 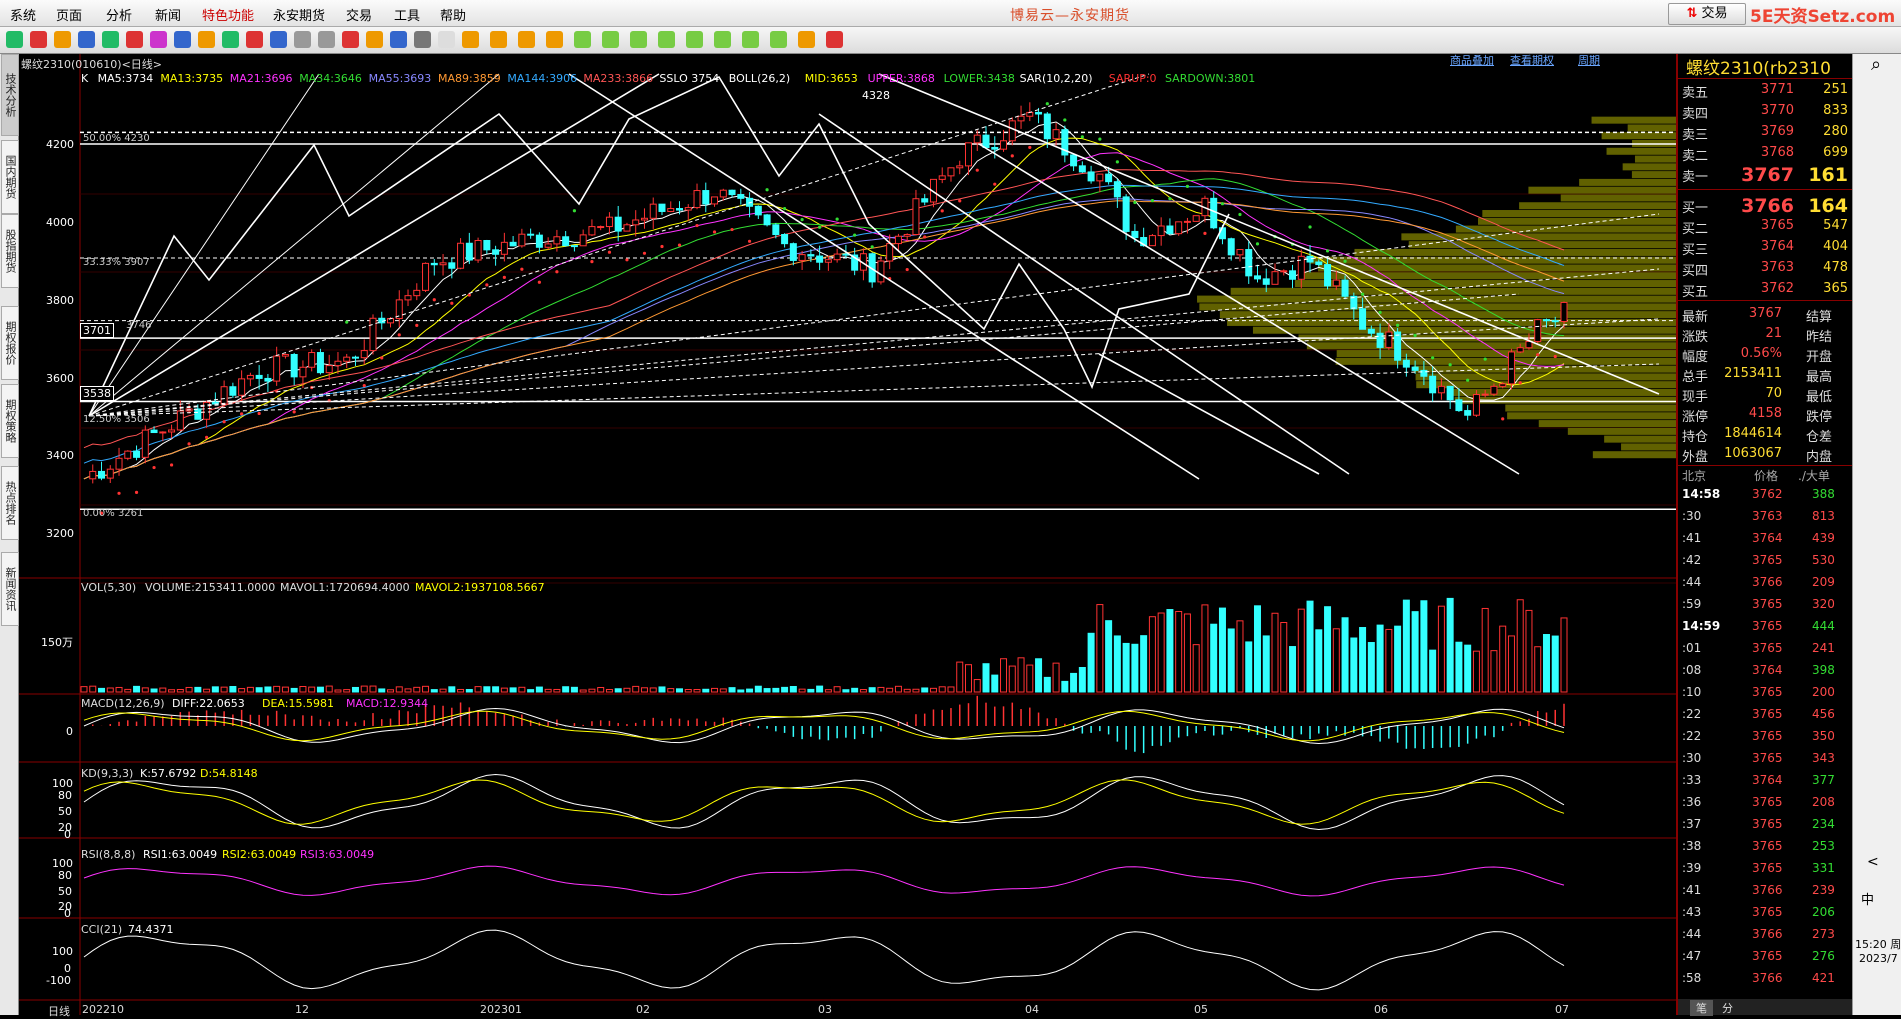 I want to click on ask-row: 卖一 3767 161, so click(x=1766, y=175).